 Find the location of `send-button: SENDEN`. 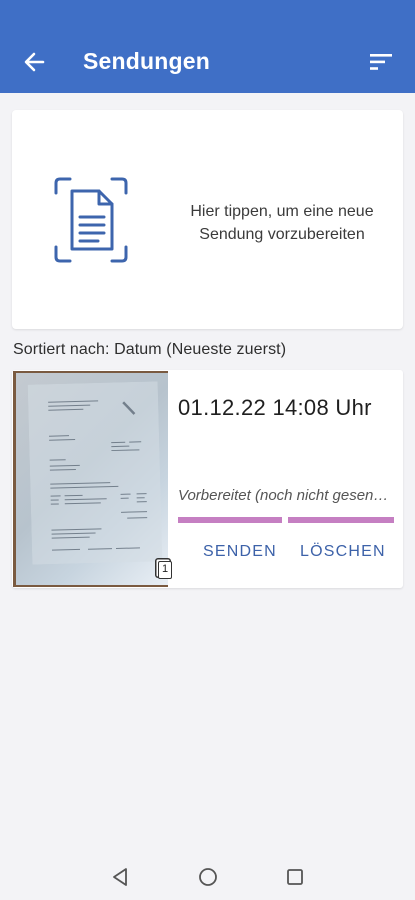

send-button: SENDEN is located at coordinates (240, 556).